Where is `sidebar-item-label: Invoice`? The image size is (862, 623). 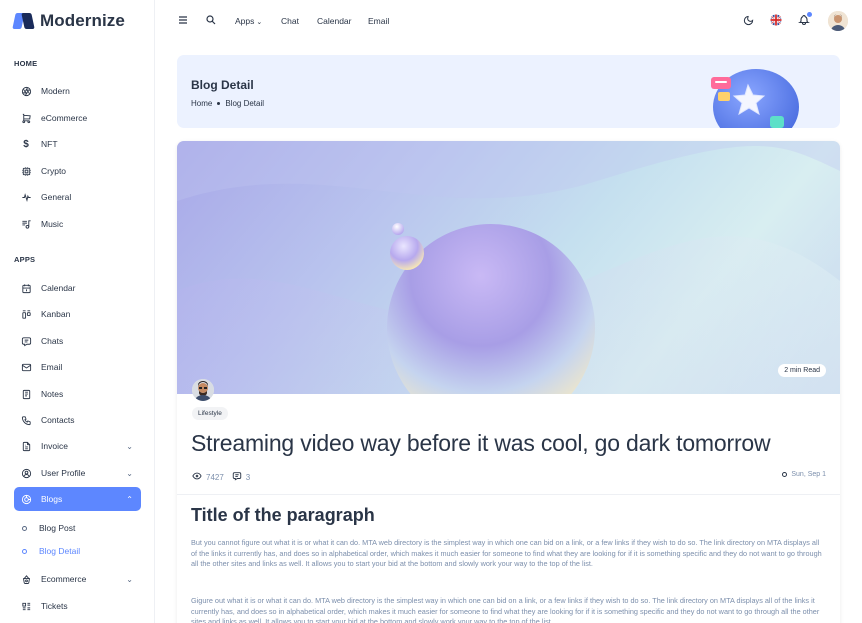
sidebar-item-label: Invoice is located at coordinates (54, 446).